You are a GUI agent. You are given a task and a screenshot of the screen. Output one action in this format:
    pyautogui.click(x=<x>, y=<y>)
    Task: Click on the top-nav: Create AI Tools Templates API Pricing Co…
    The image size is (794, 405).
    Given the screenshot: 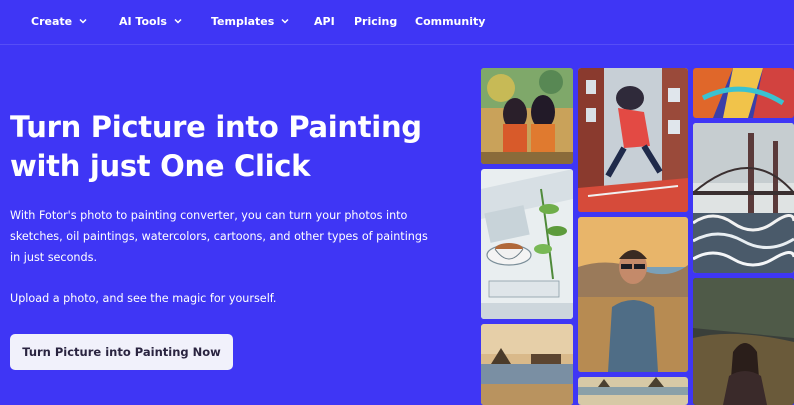 What is the action you would take?
    pyautogui.click(x=397, y=22)
    